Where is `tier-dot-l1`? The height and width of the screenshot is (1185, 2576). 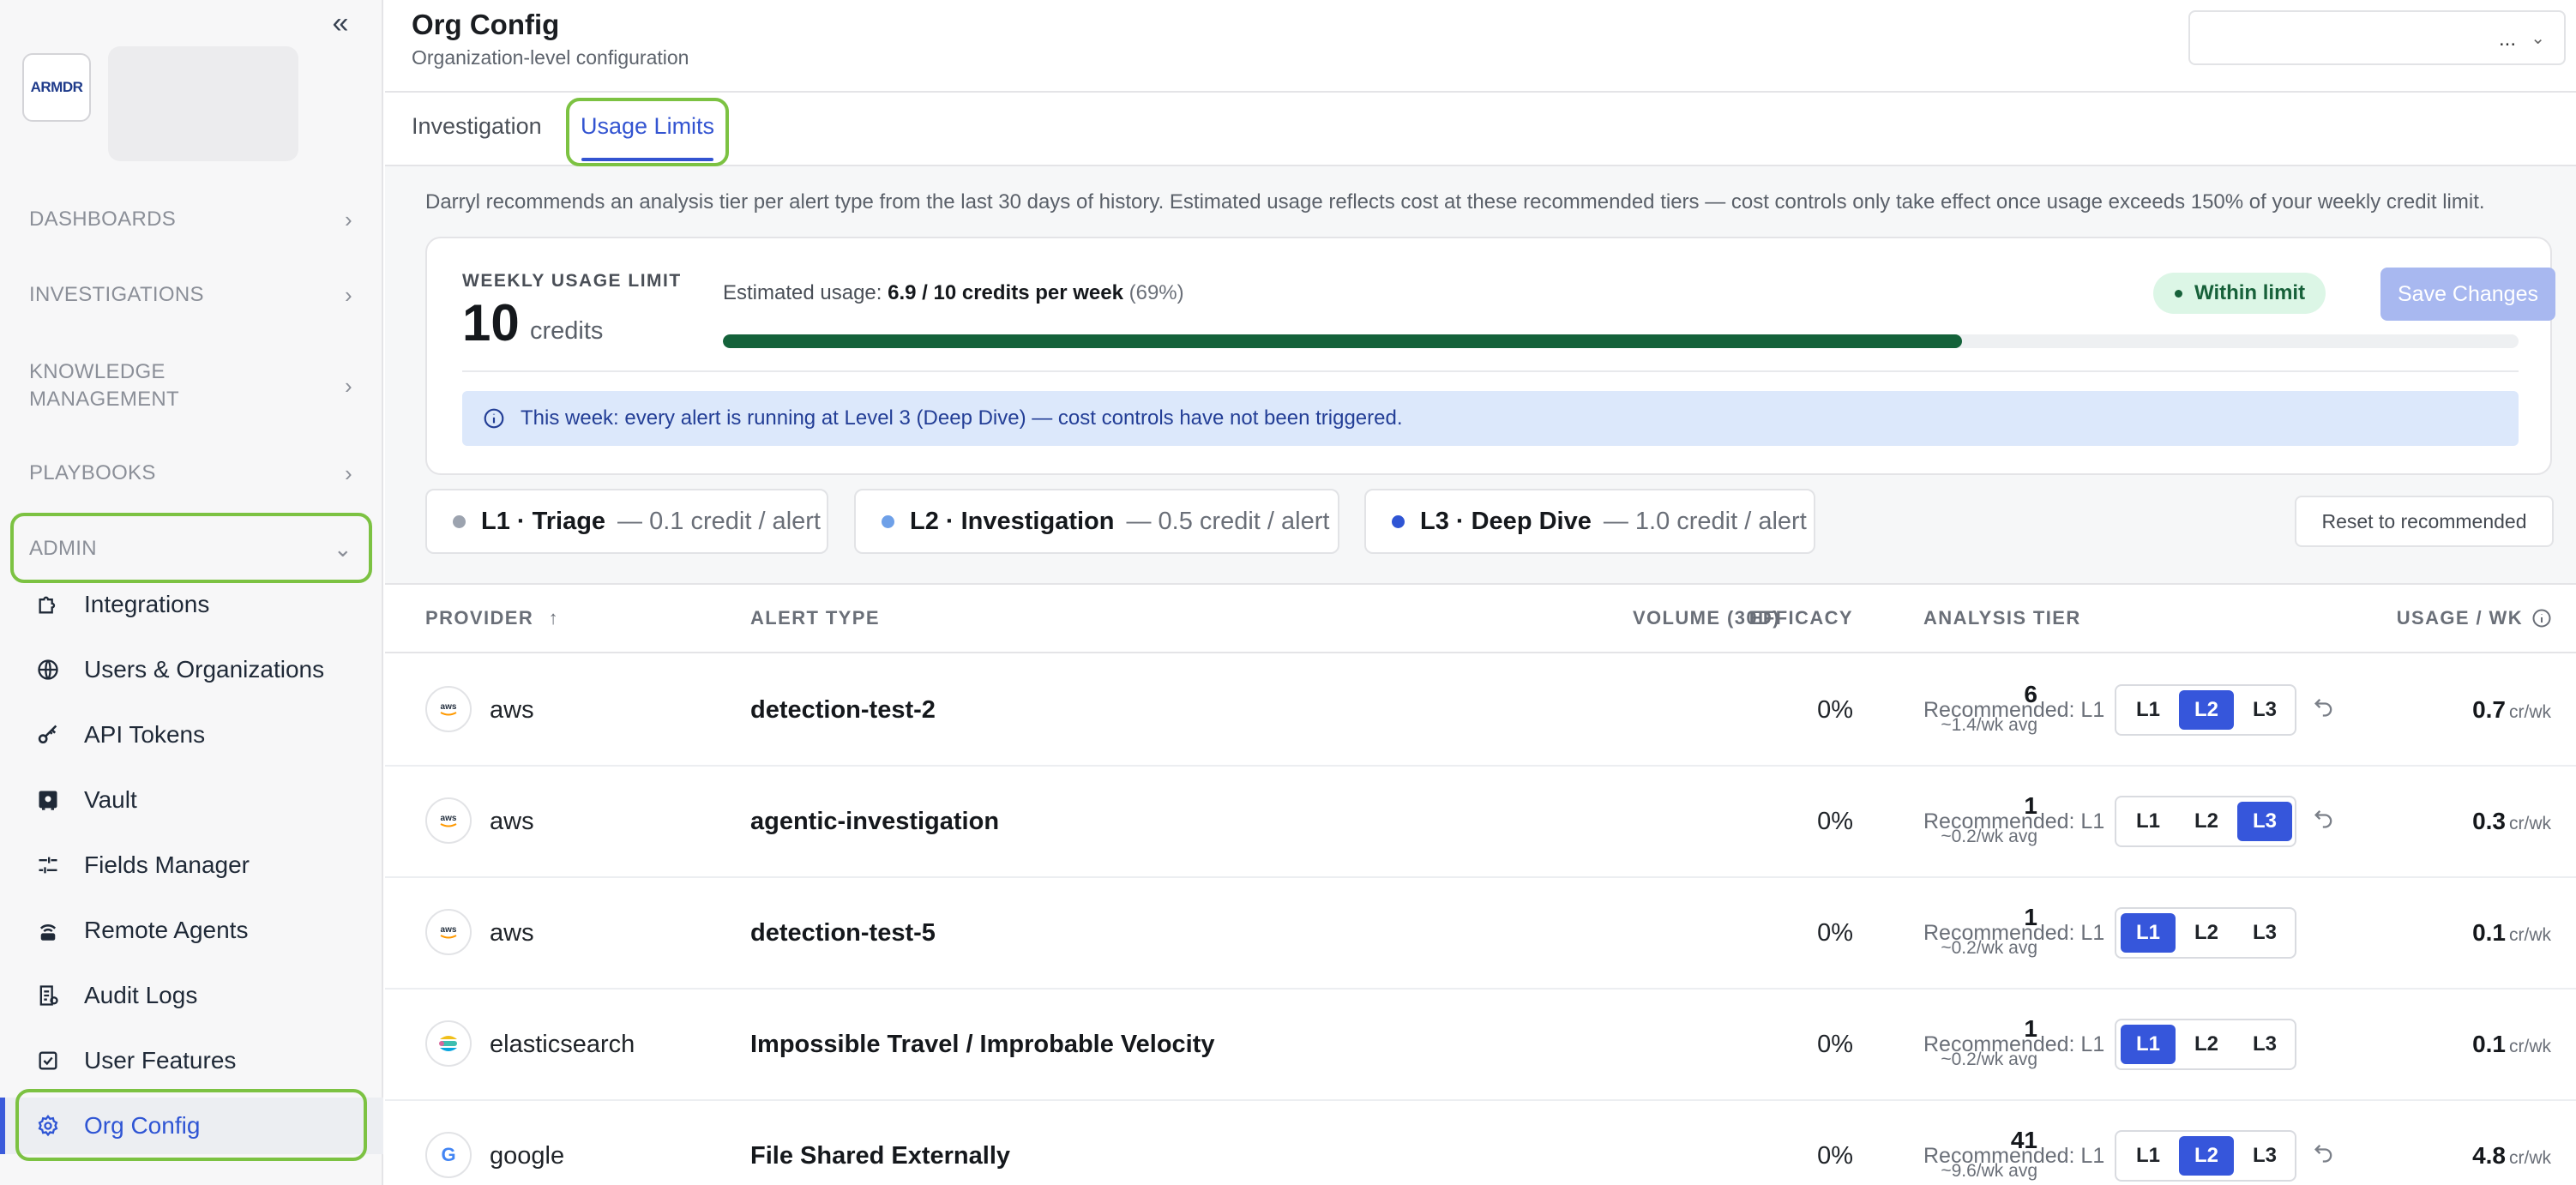
tier-dot-l1 is located at coordinates (459, 521).